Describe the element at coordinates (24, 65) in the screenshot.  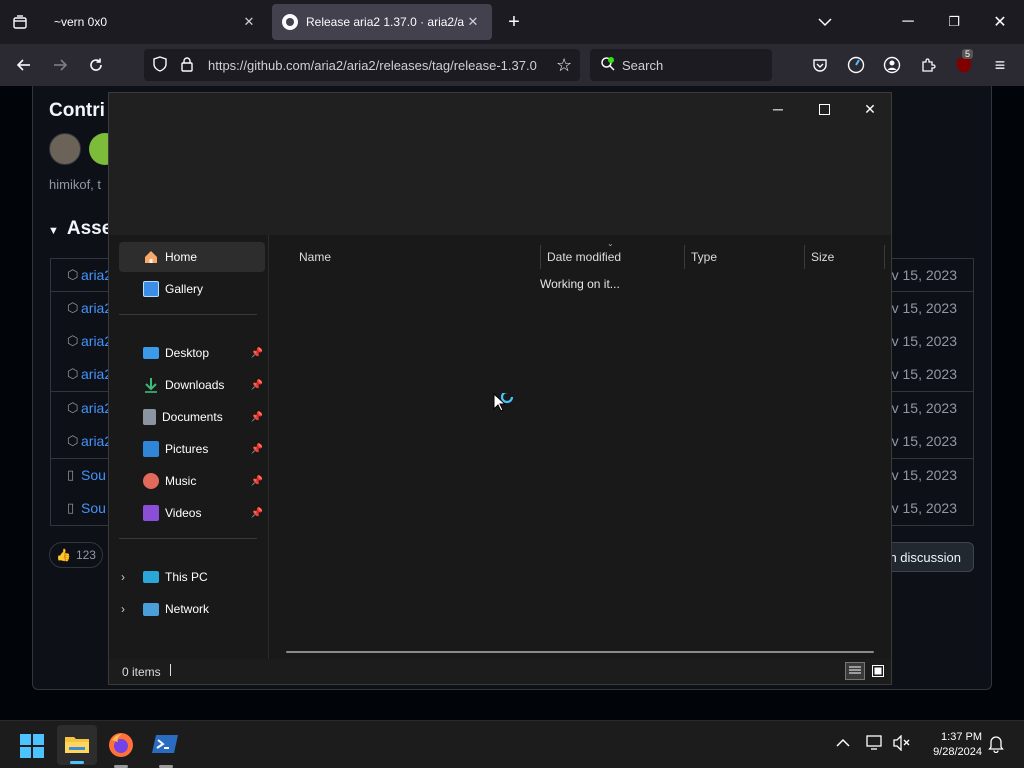
I see `back-icon` at that location.